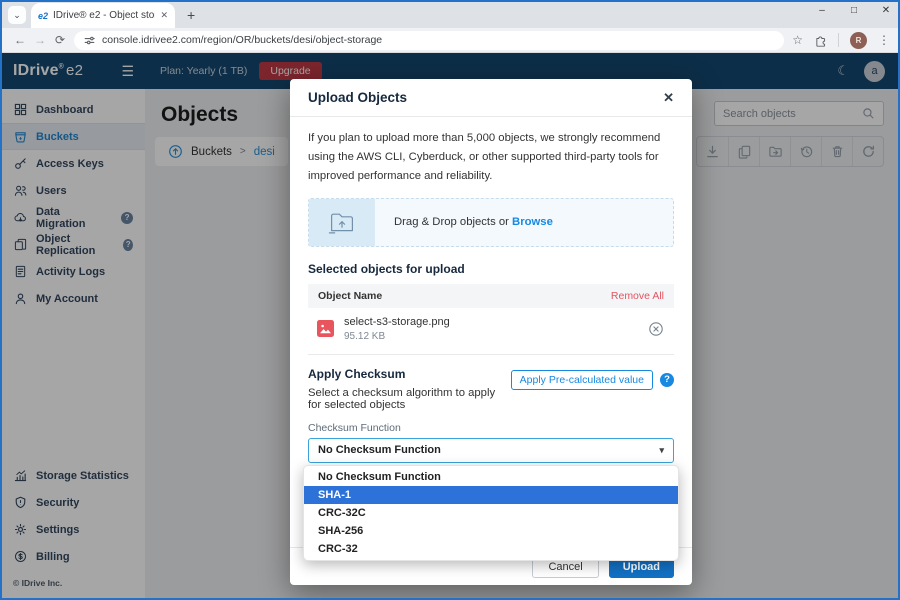  Describe the element at coordinates (491, 450) in the screenshot. I see `checksum-function-select: No Checksum Function ▾` at that location.